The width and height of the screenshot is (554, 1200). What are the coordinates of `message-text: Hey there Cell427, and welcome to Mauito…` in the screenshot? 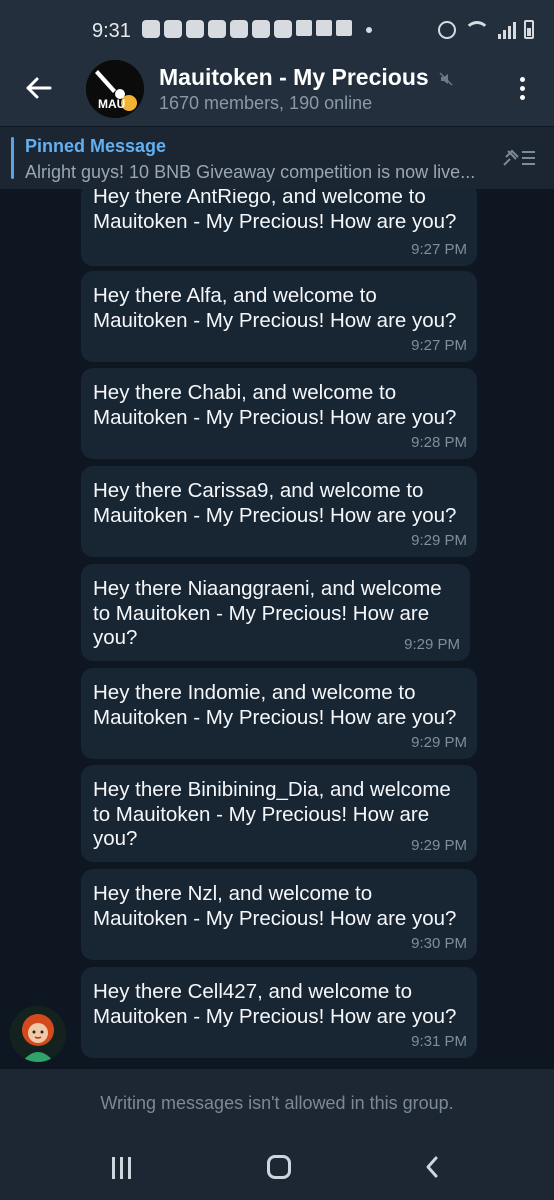 It's located at (275, 1004).